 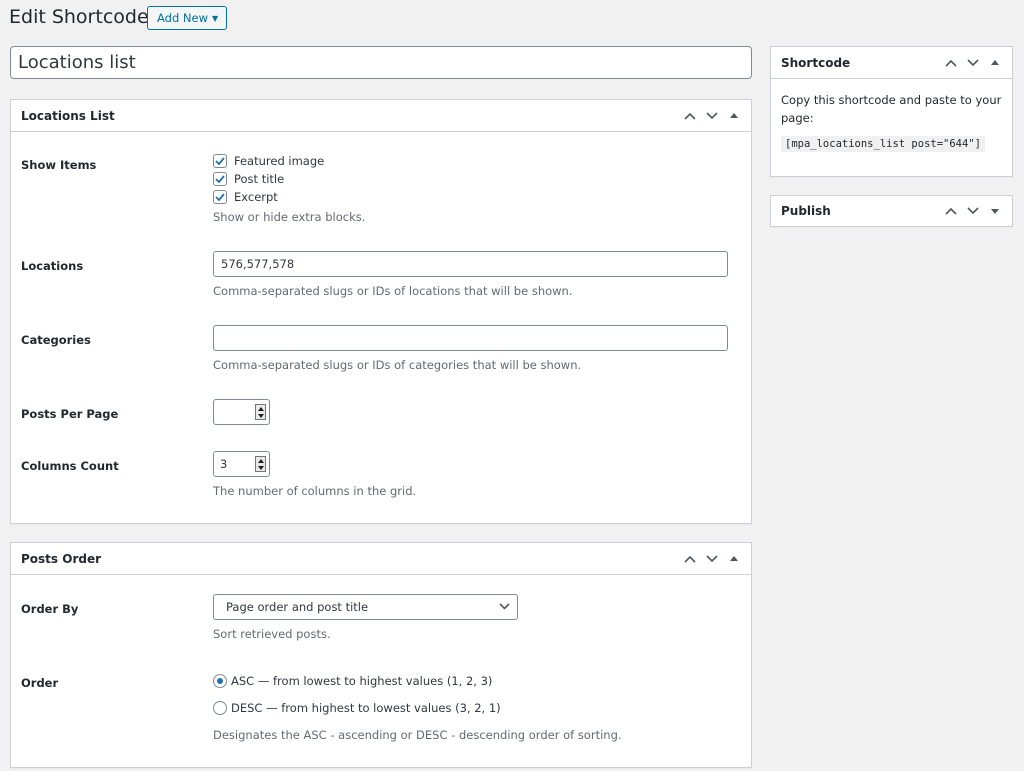 I want to click on shortcode-code: [mpa_locations_list post="644"], so click(x=883, y=144).